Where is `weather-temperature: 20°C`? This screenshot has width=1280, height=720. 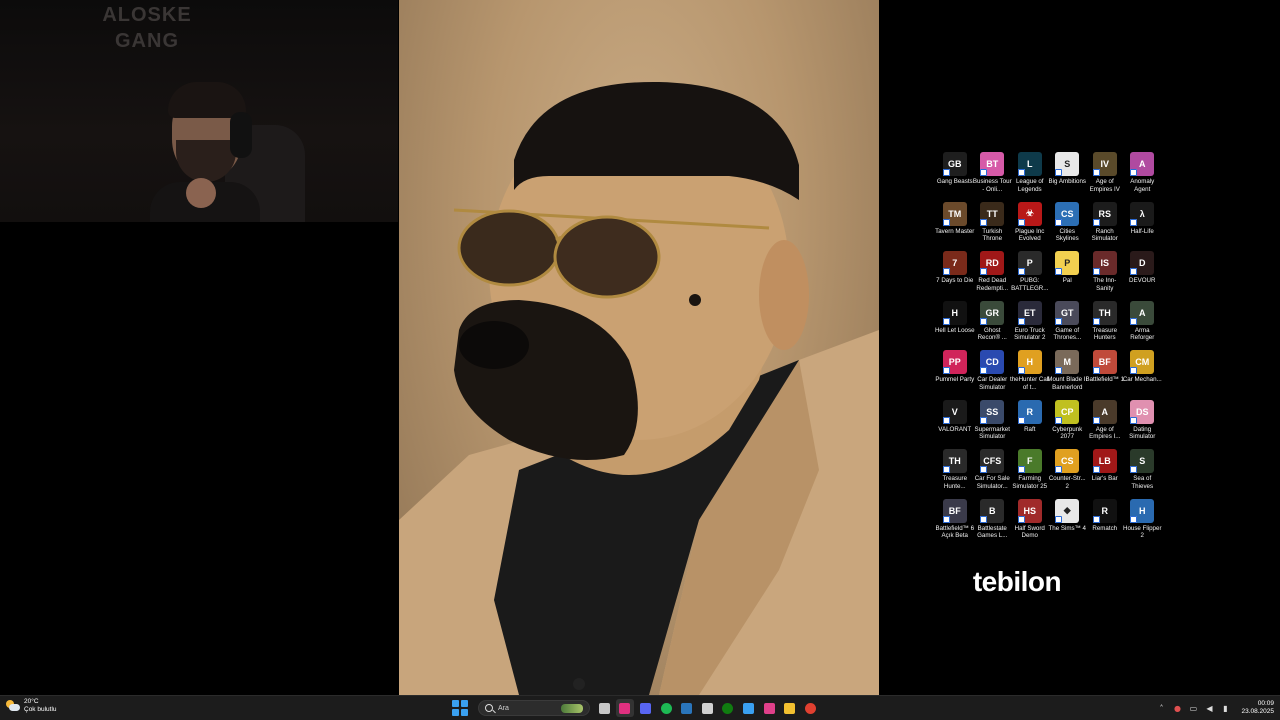 weather-temperature: 20°C is located at coordinates (31, 701).